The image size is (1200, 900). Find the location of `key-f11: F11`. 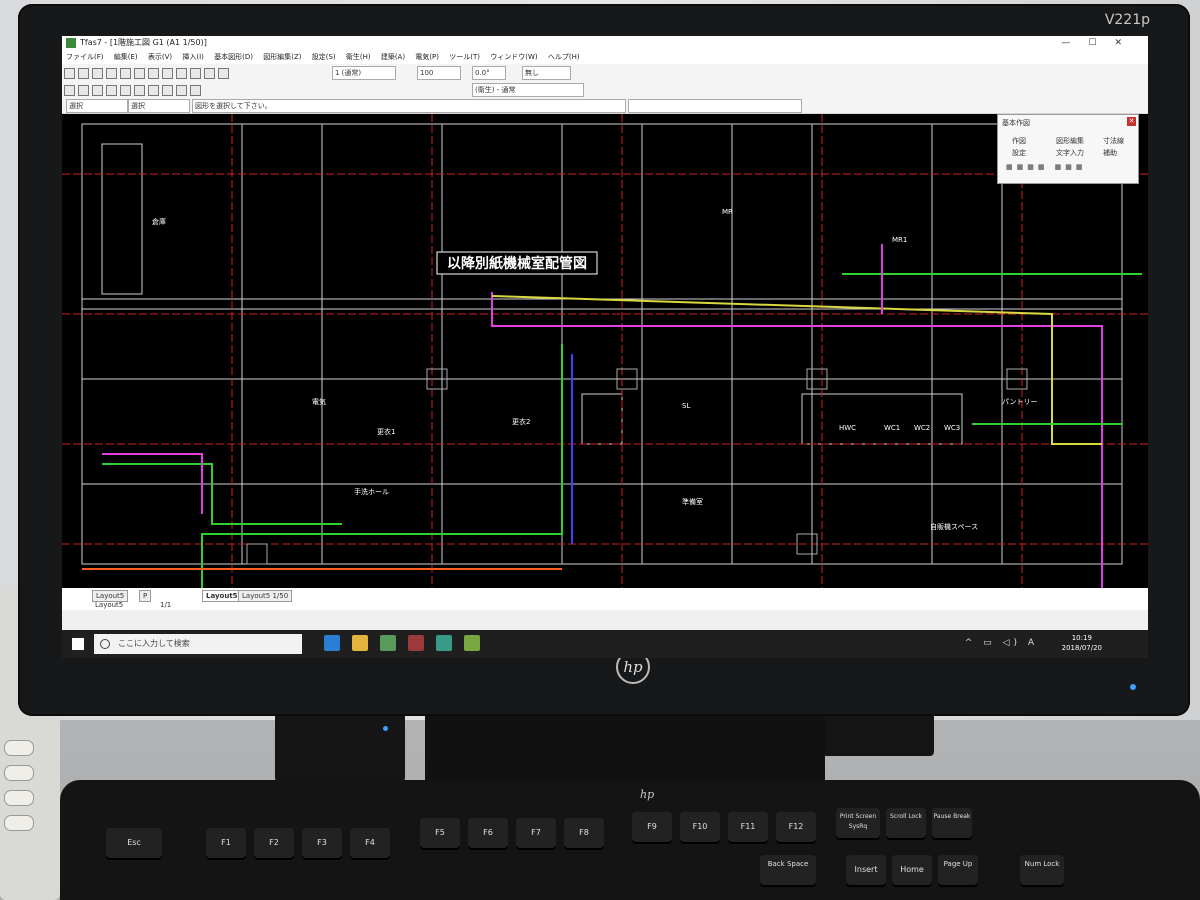

key-f11: F11 is located at coordinates (748, 827).